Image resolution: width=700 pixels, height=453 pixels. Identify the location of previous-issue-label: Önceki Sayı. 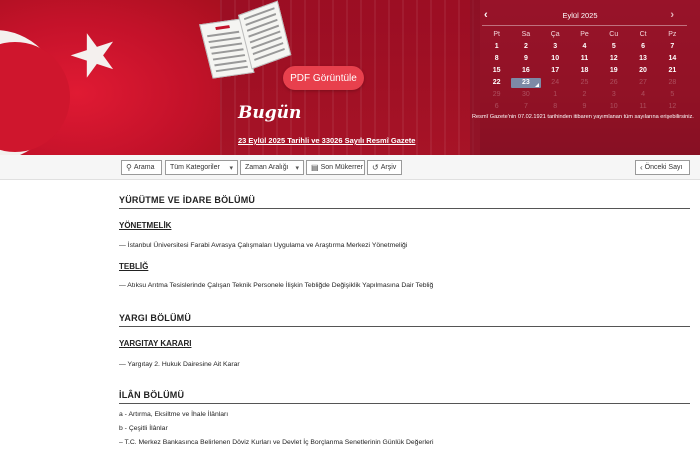
(663, 167).